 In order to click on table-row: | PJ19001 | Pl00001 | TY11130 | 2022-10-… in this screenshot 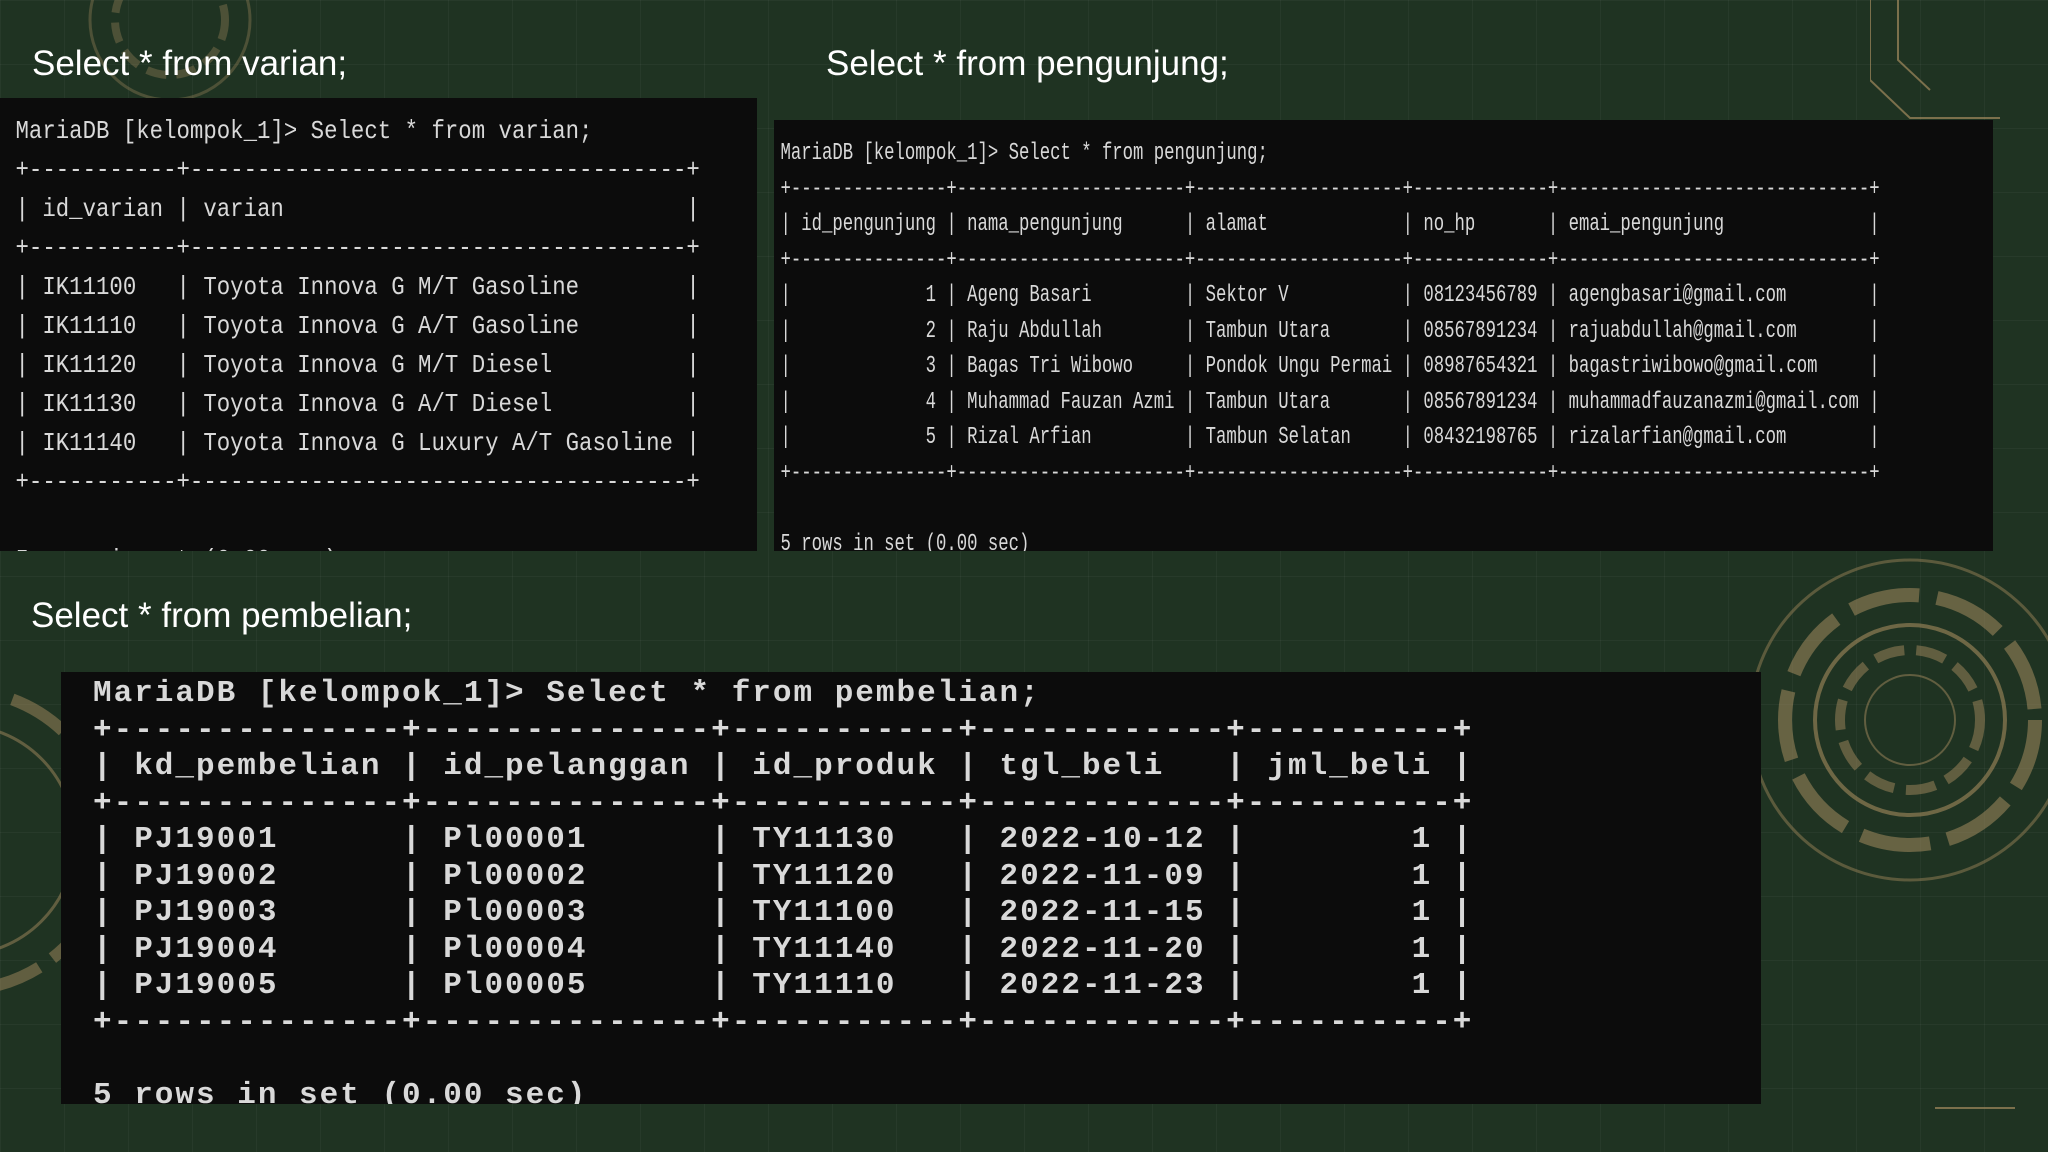, I will do `click(783, 839)`.